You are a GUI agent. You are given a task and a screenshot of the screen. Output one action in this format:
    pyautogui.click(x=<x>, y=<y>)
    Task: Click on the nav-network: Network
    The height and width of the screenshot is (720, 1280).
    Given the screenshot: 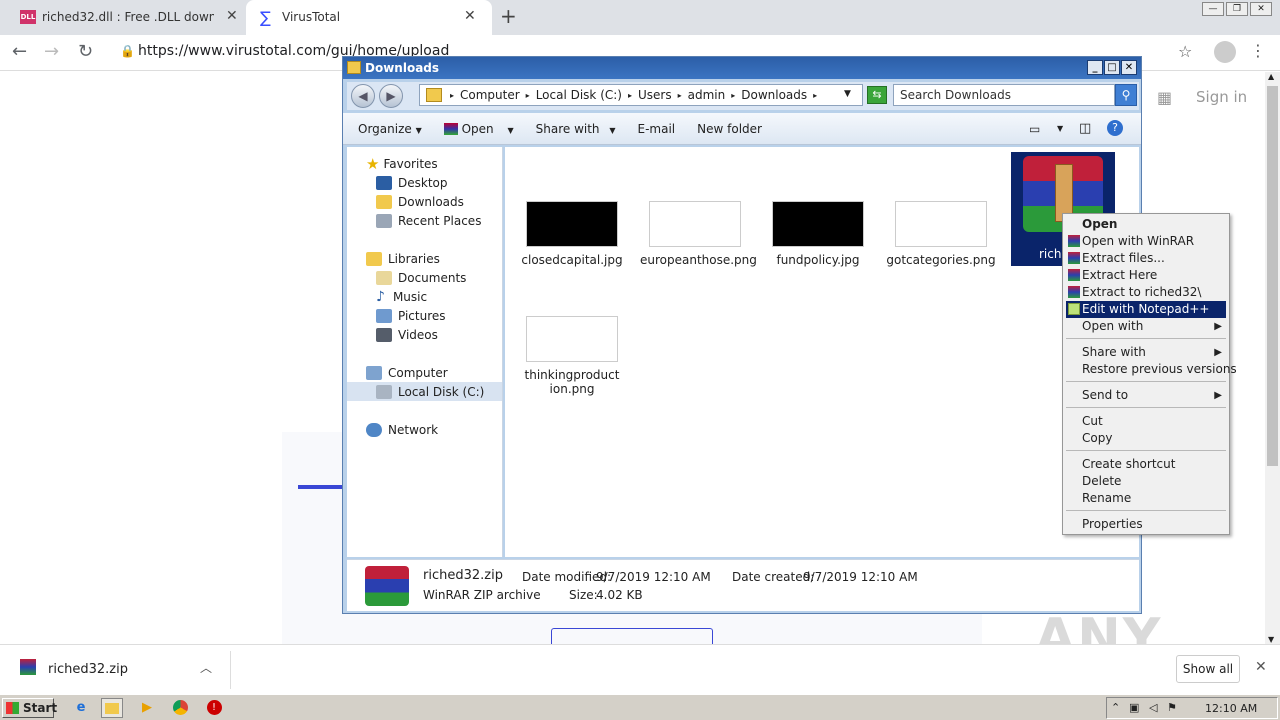 What is the action you would take?
    pyautogui.click(x=424, y=429)
    